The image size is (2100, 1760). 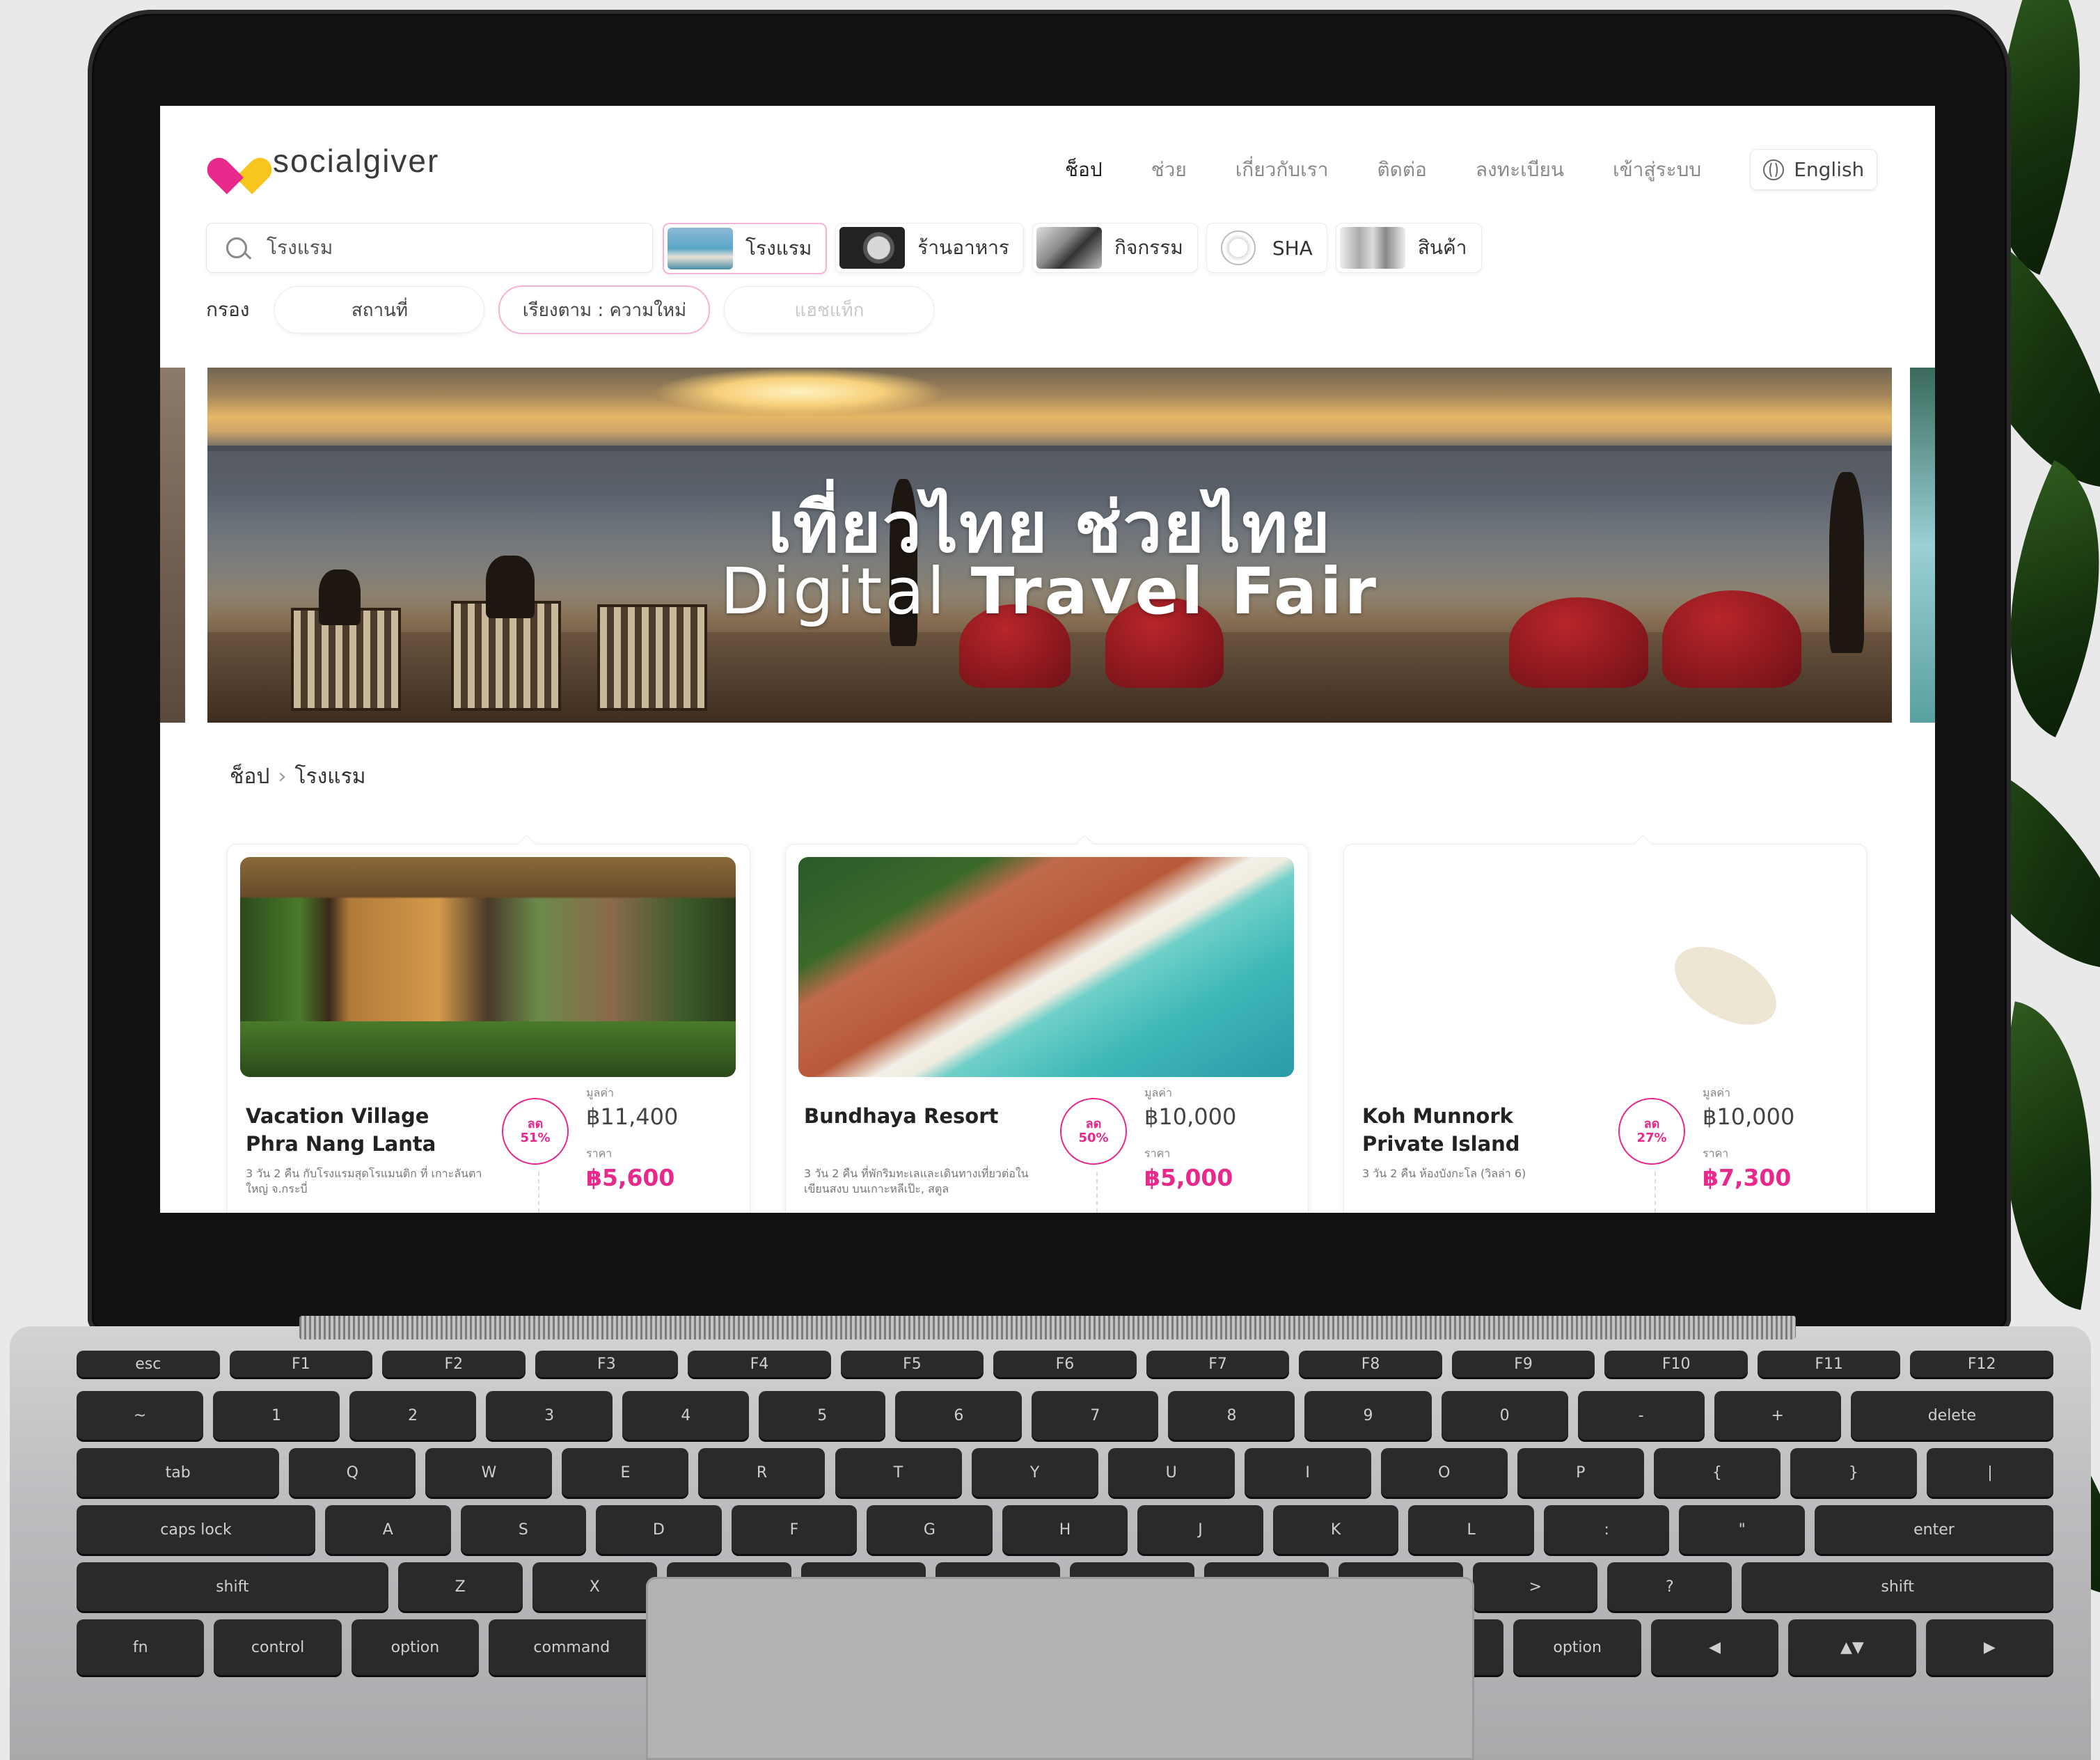 I want to click on keyboard-key: ◀, so click(x=1714, y=1647).